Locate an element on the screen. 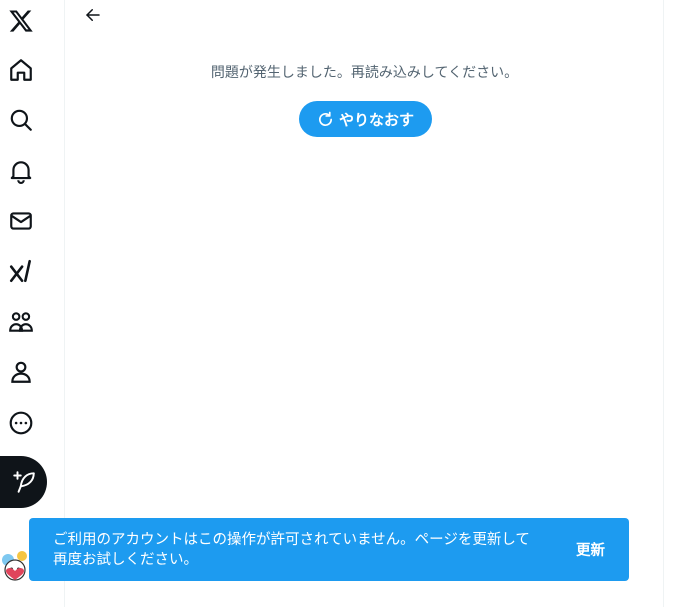 Image resolution: width=673 pixels, height=607 pixels. more-icon is located at coordinates (21, 423).